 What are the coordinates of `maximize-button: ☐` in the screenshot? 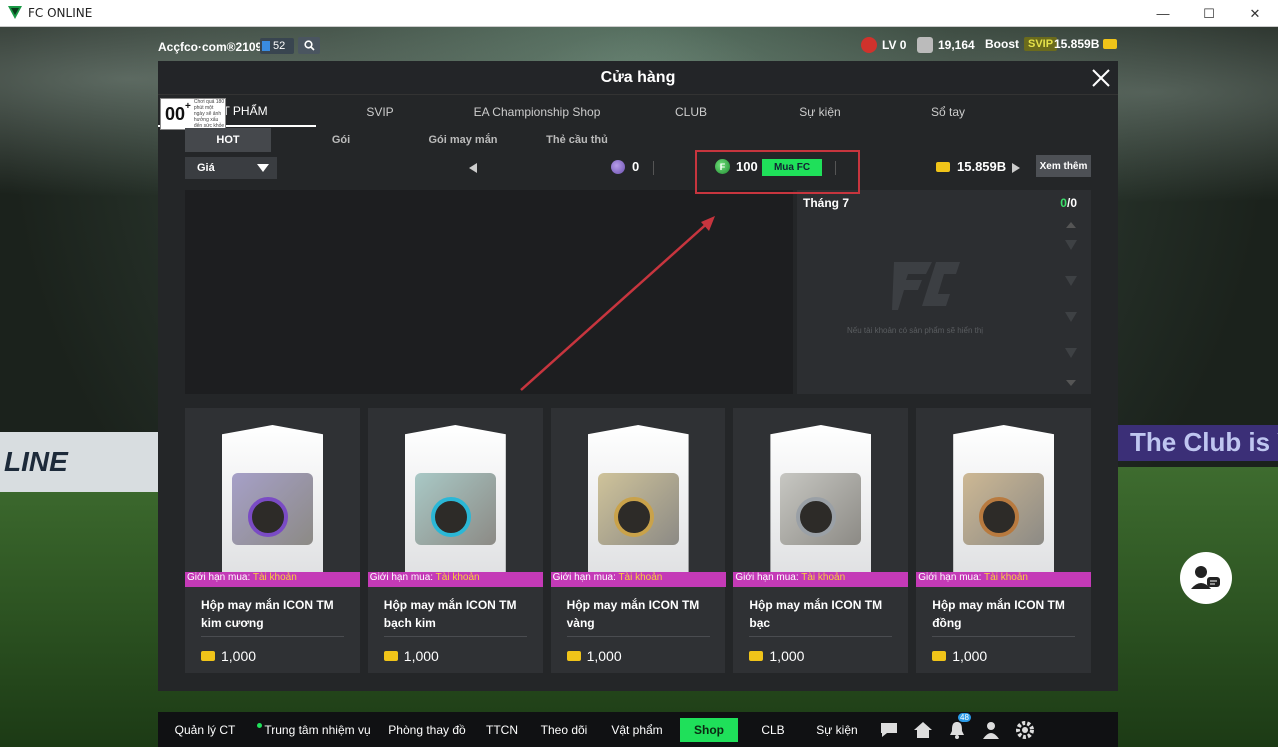 It's located at (1209, 13).